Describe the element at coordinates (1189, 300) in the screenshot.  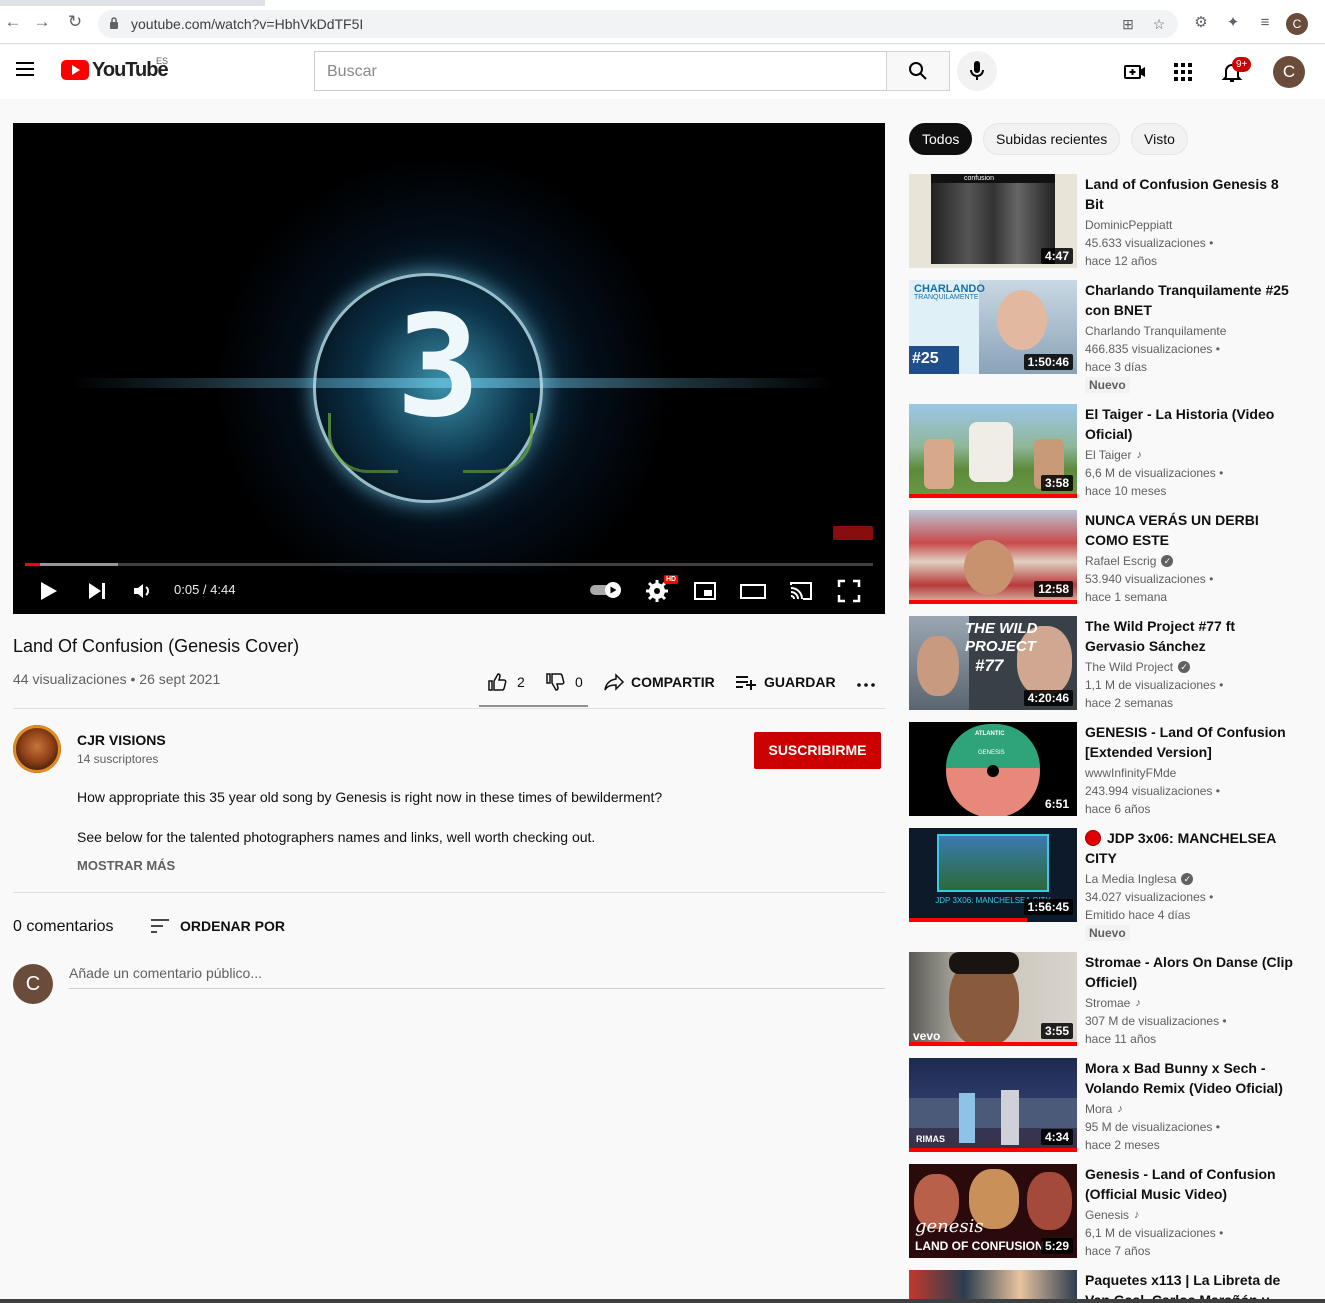
I see `recommendation-title: Charlando Tranquilamente #25 con BNET` at that location.